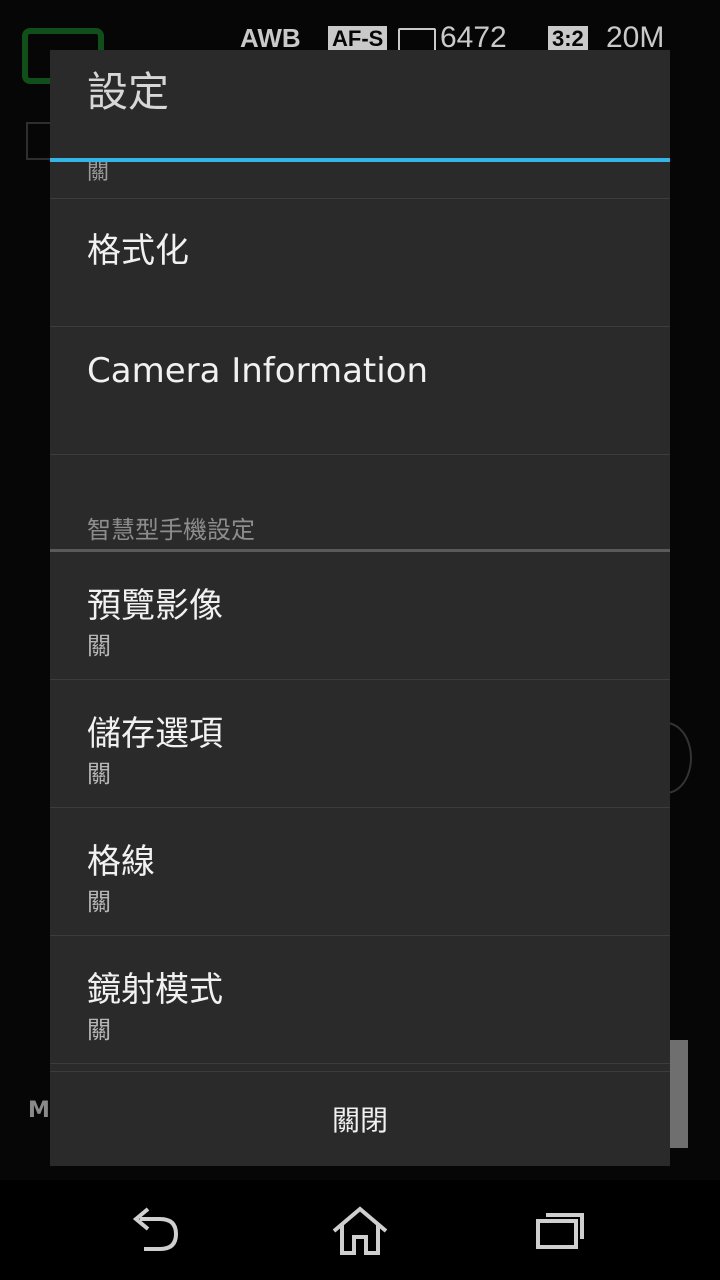 This screenshot has height=1280, width=720. I want to click on setting-item-title: 儲存選項, so click(155, 734).